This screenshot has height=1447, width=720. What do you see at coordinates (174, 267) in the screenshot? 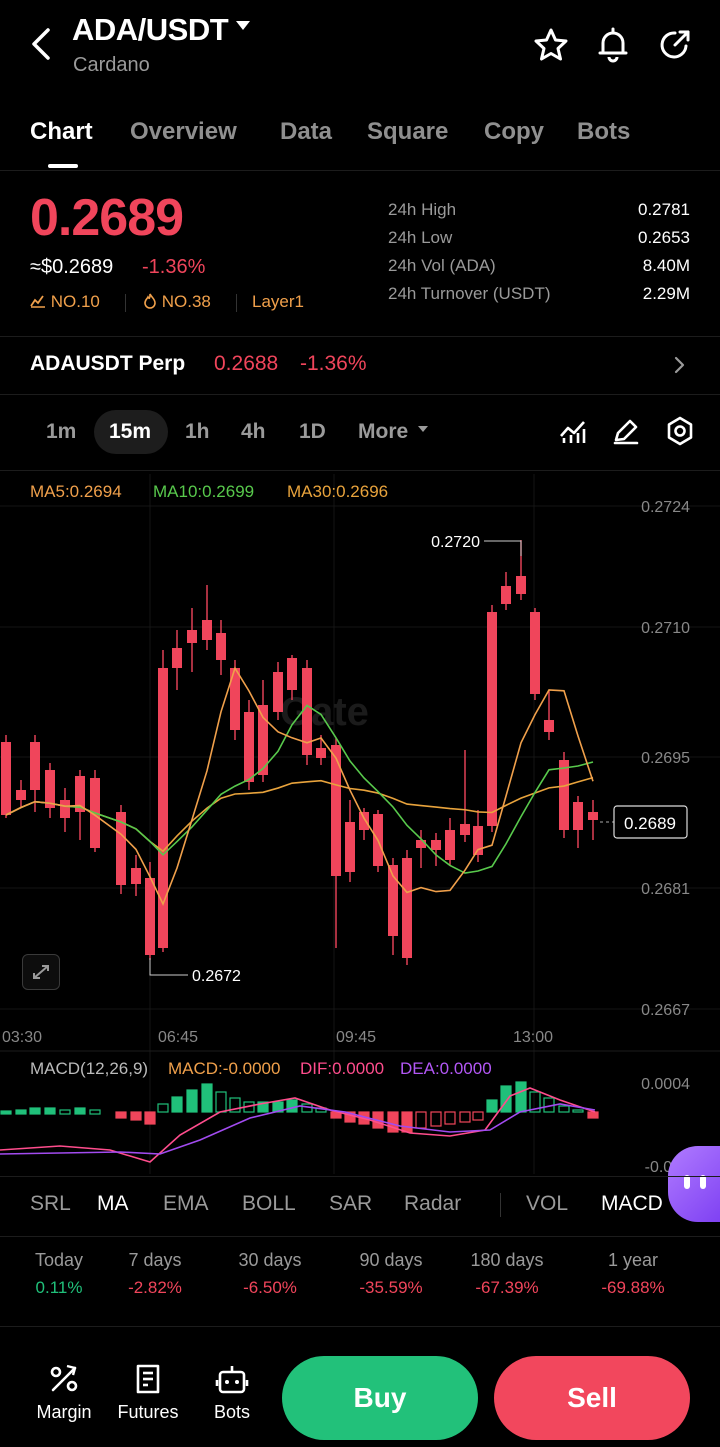
I see `price-change: -1.36%` at bounding box center [174, 267].